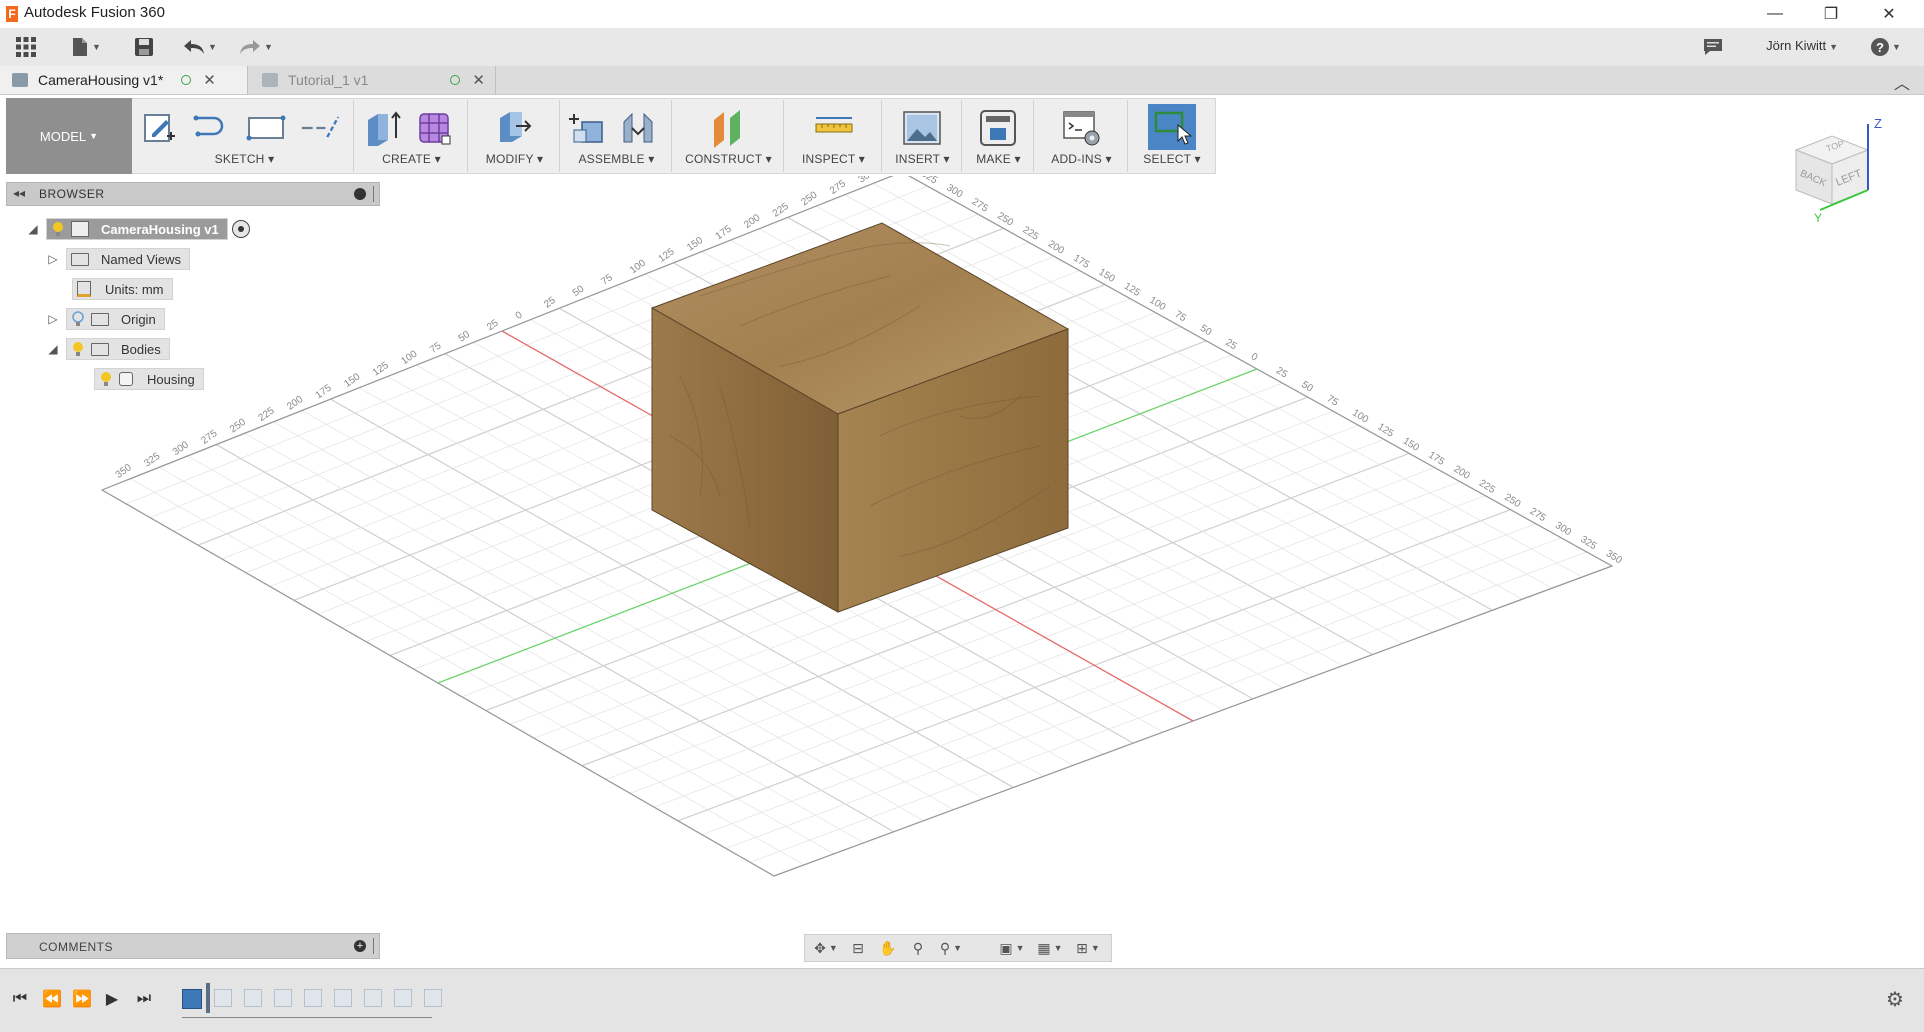  What do you see at coordinates (858, 948) in the screenshot?
I see `look-at-icon: ⊟` at bounding box center [858, 948].